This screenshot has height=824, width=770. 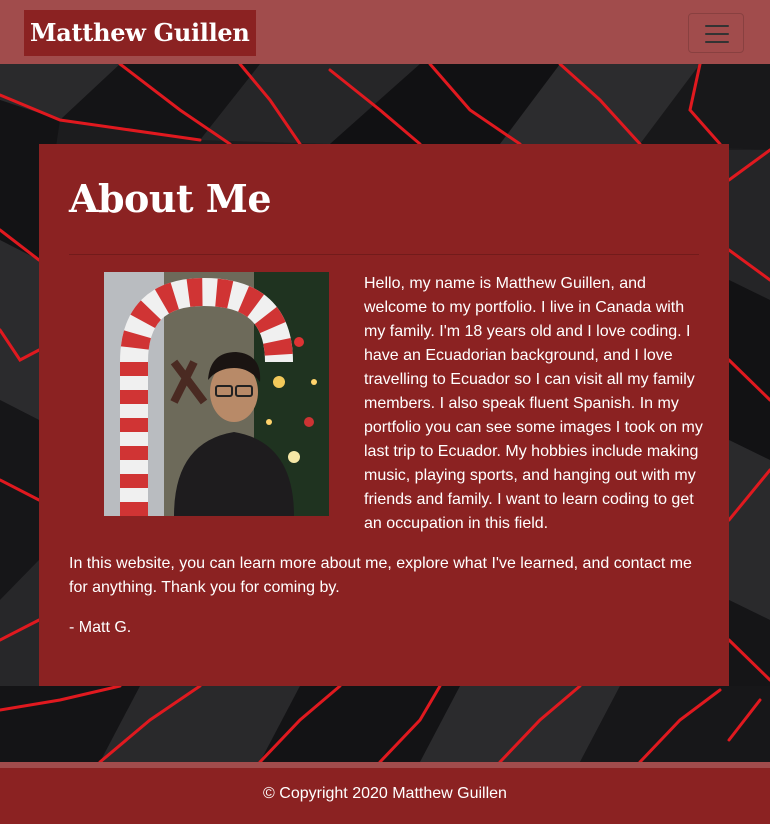 I want to click on navbar-toggler-button, so click(x=716, y=33).